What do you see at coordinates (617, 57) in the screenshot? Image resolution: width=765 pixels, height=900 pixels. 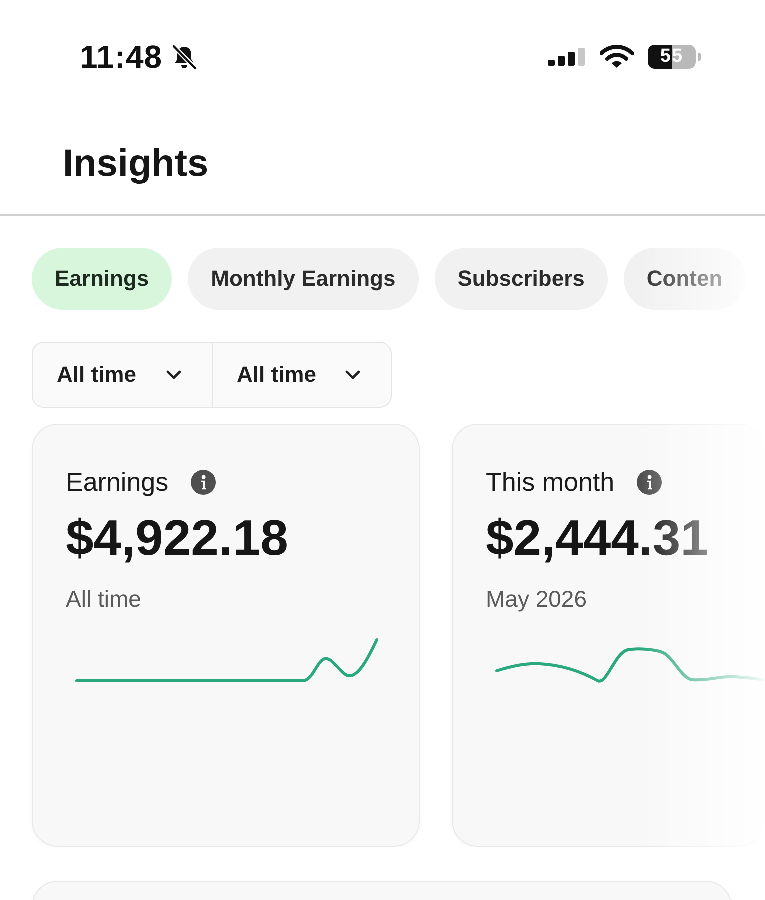 I see `wifi-icon` at bounding box center [617, 57].